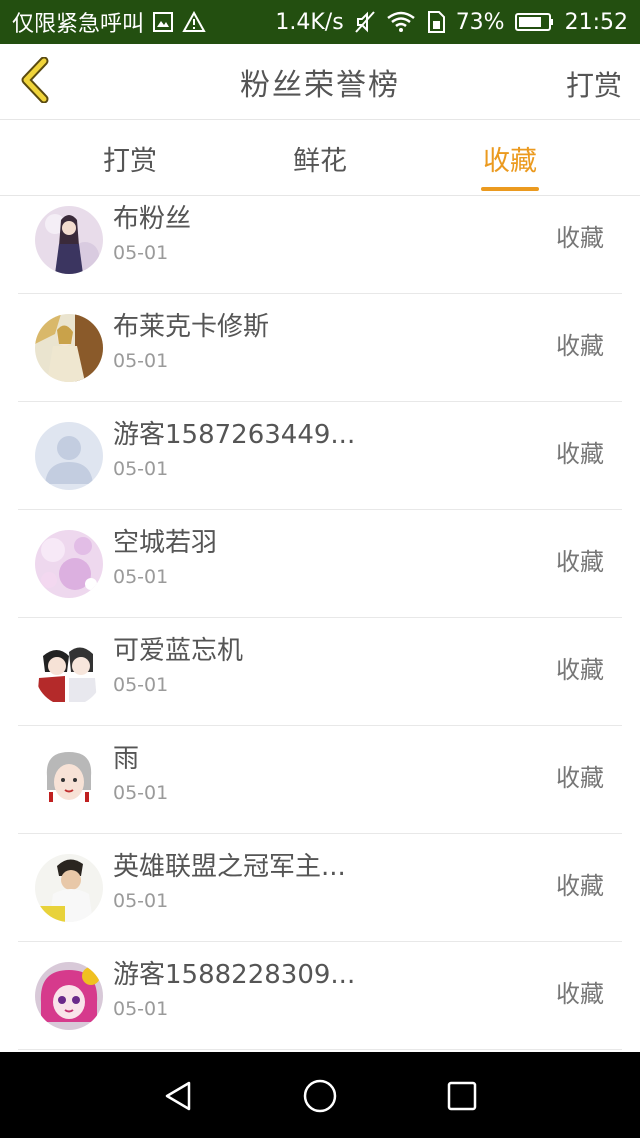  Describe the element at coordinates (178, 651) in the screenshot. I see `fan-name: 可爱蓝忘机` at that location.